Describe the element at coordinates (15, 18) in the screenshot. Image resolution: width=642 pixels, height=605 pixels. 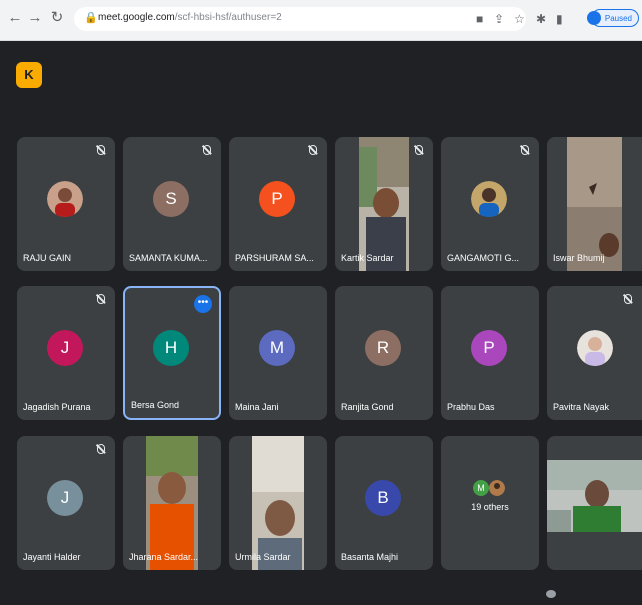
I see `back-arrow-icon: ←` at that location.